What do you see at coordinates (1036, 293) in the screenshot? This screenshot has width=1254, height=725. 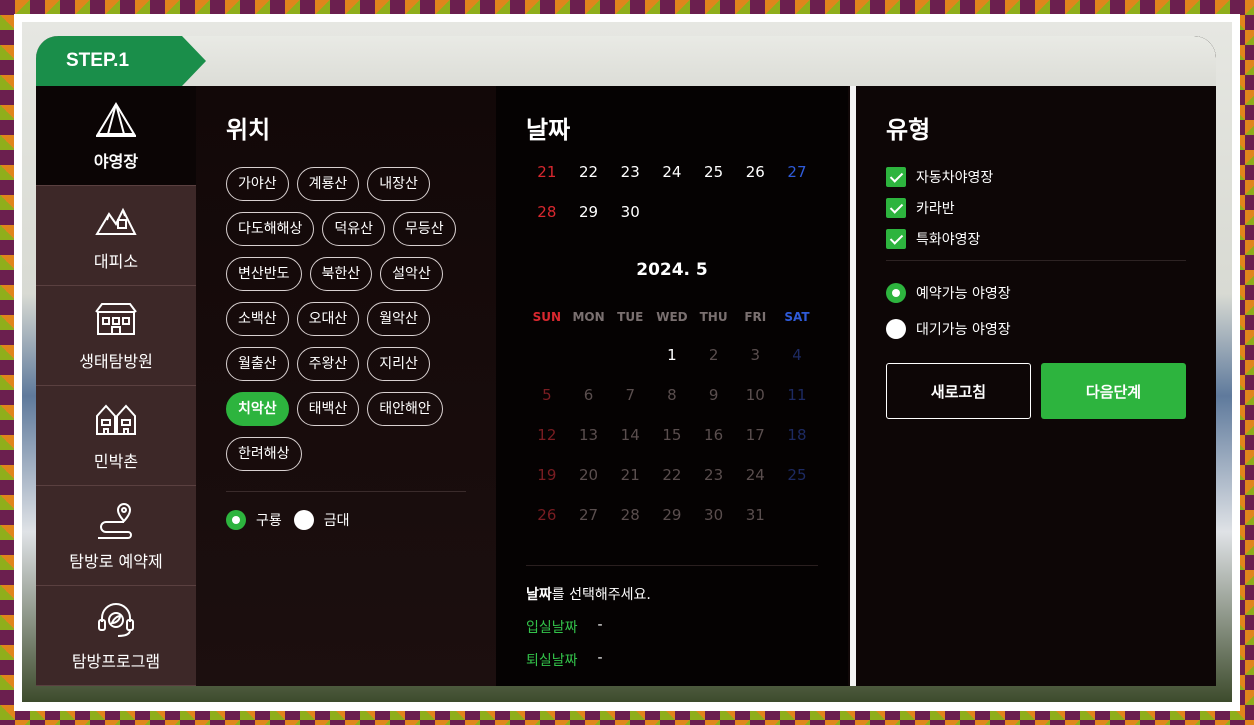 I see `availability-bookable: 예약가능 야영장` at bounding box center [1036, 293].